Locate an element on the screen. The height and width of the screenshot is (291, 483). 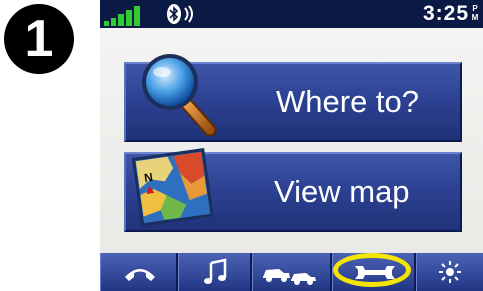
music-button is located at coordinates (215, 272).